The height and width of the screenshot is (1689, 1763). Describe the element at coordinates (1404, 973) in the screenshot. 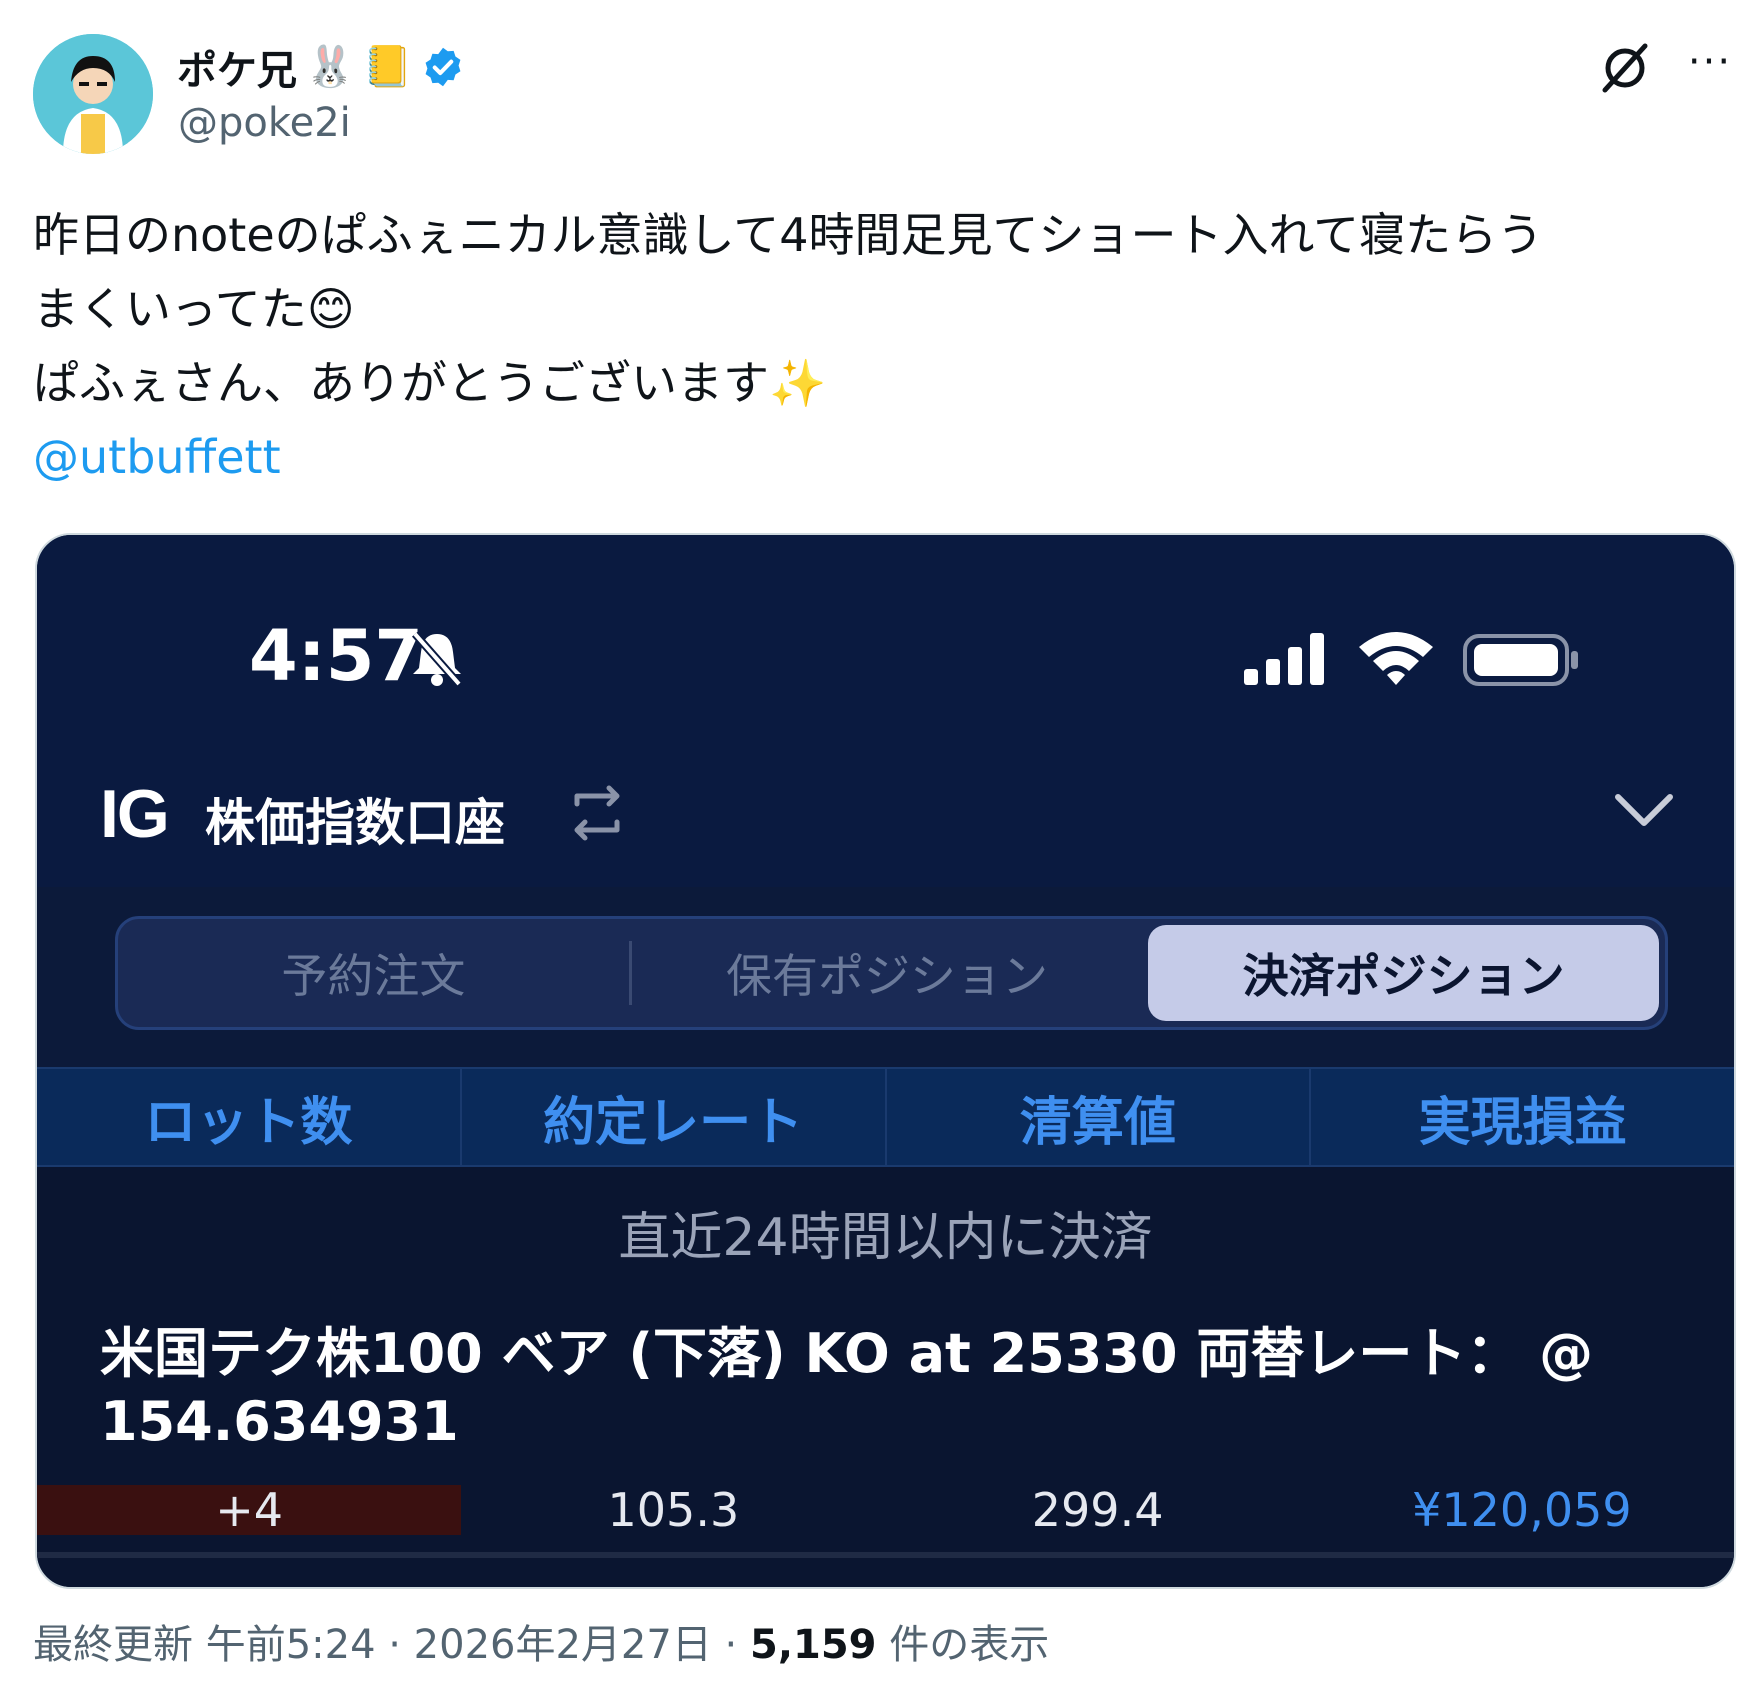

I see `tab-closed-positions: 決済ポジション` at that location.